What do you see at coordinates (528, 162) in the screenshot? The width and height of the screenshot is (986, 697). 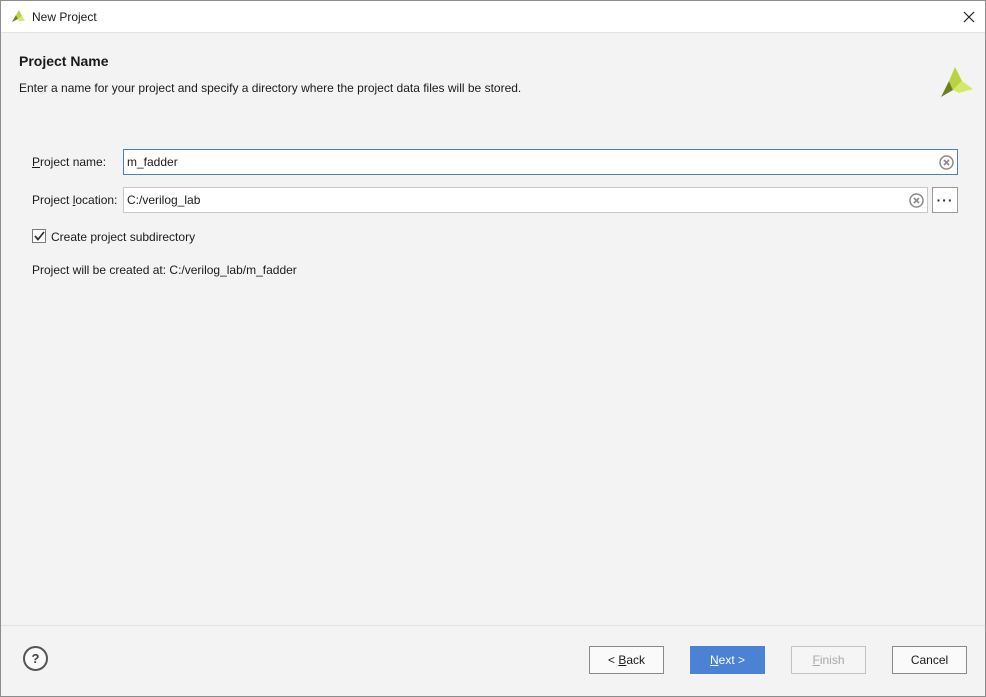 I see `project-name-input` at bounding box center [528, 162].